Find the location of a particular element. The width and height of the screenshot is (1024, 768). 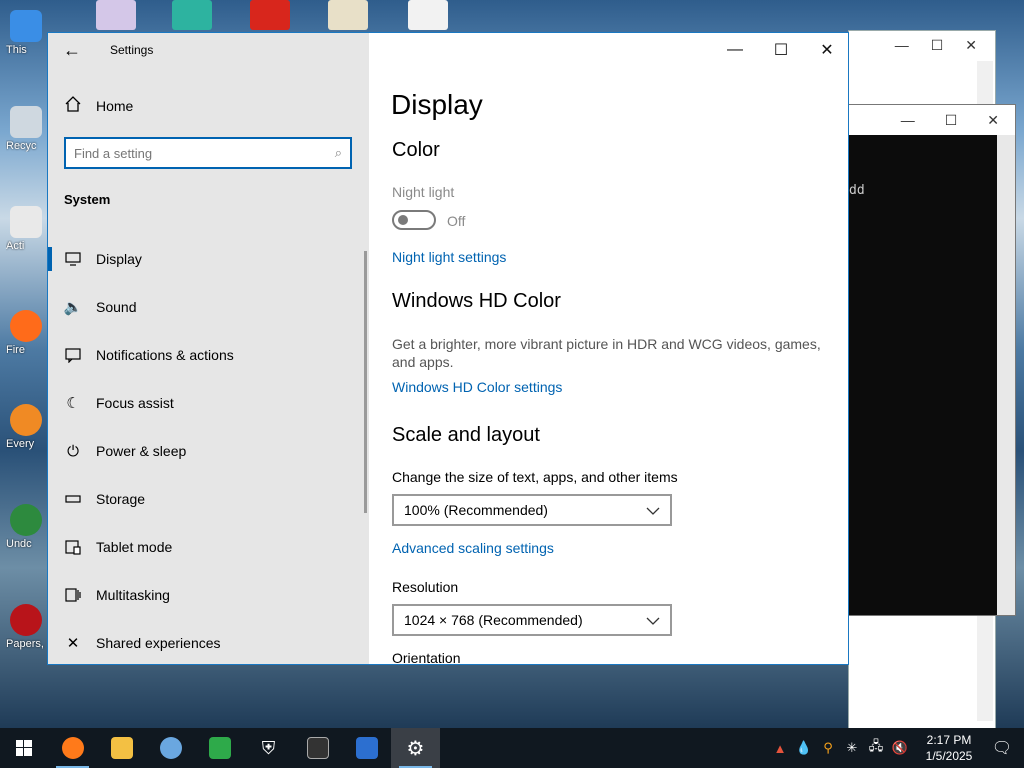

start-button is located at coordinates (24, 748).